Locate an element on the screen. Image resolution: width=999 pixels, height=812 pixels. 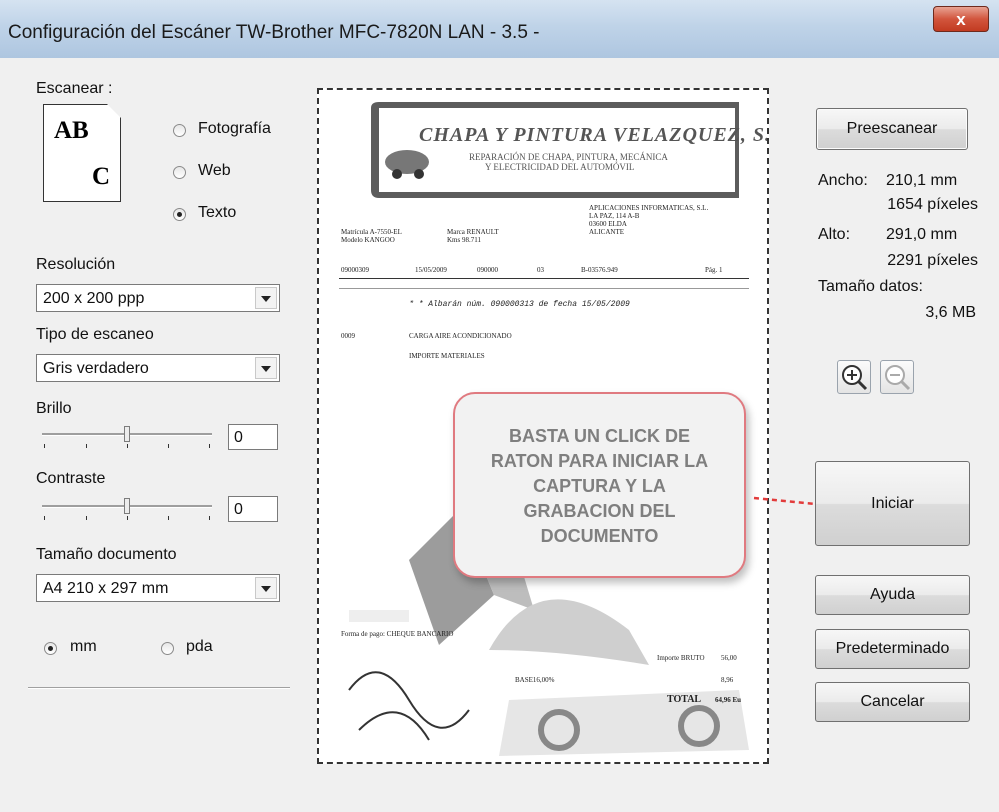
doc-page: Pág. 1 is located at coordinates (714, 270).